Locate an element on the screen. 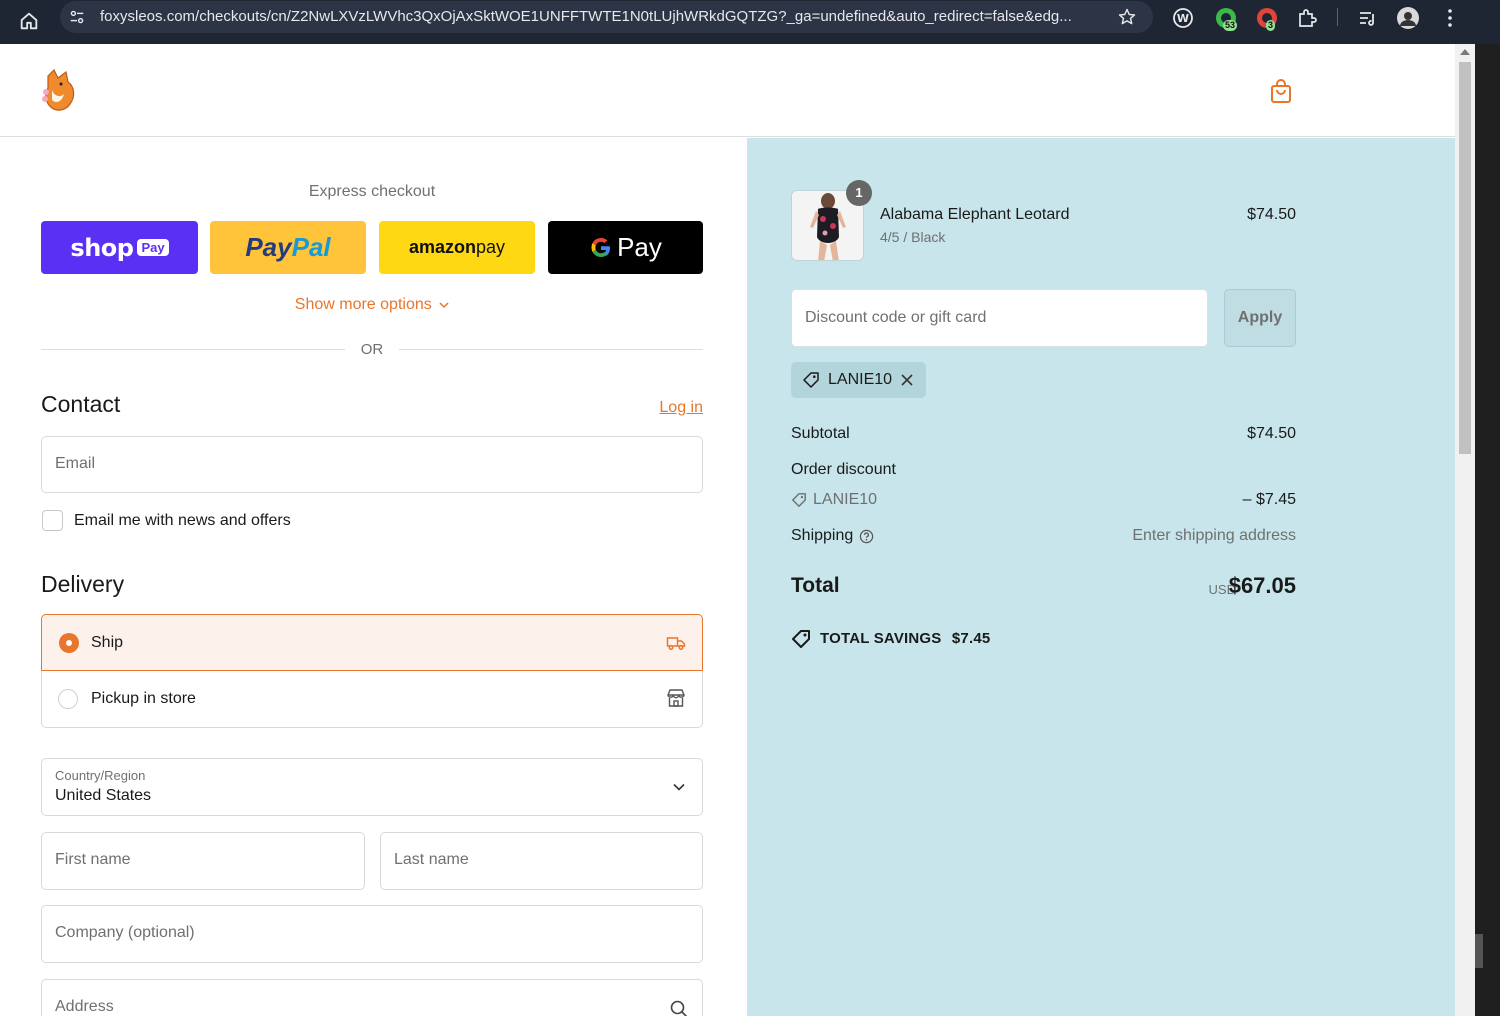  shipping-label: Shipping is located at coordinates (822, 535).